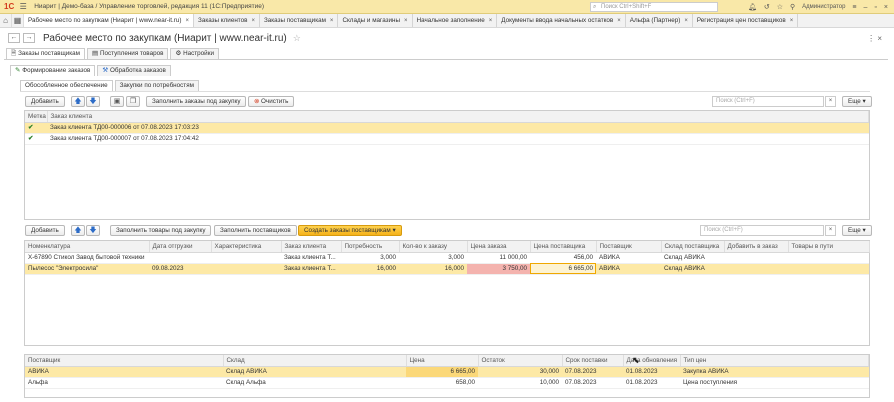 Image resolution: width=894 pixels, height=402 pixels. What do you see at coordinates (693, 247) in the screenshot?
I see `column-header-supplier-warehouse: Склад поставщика` at bounding box center [693, 247].